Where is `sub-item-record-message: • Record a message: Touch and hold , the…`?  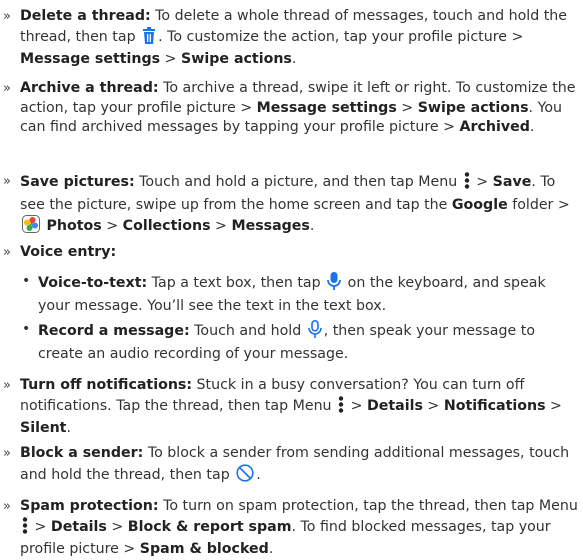 sub-item-record-message: • Record a message: Touch and hold , the… is located at coordinates (278, 341).